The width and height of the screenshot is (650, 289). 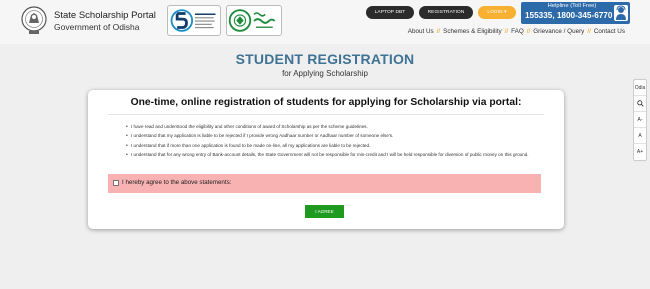 What do you see at coordinates (97, 27) in the screenshot?
I see `portal-subtitle: Government of Odisha` at bounding box center [97, 27].